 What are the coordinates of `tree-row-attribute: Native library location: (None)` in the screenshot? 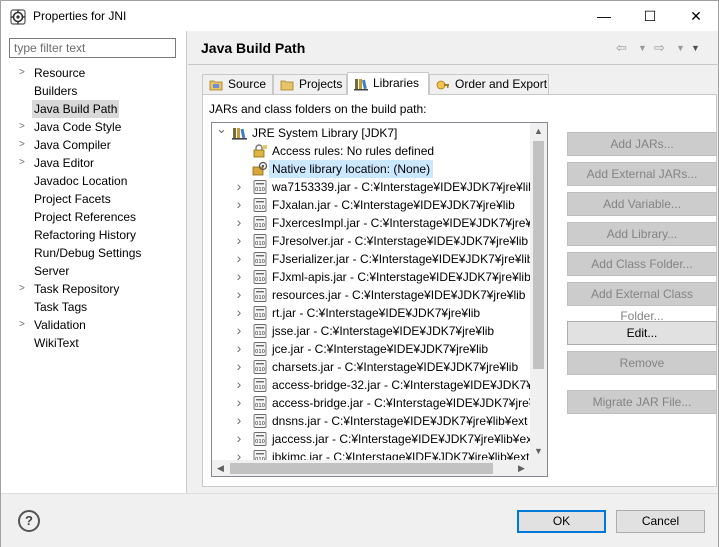 It's located at (371, 169).